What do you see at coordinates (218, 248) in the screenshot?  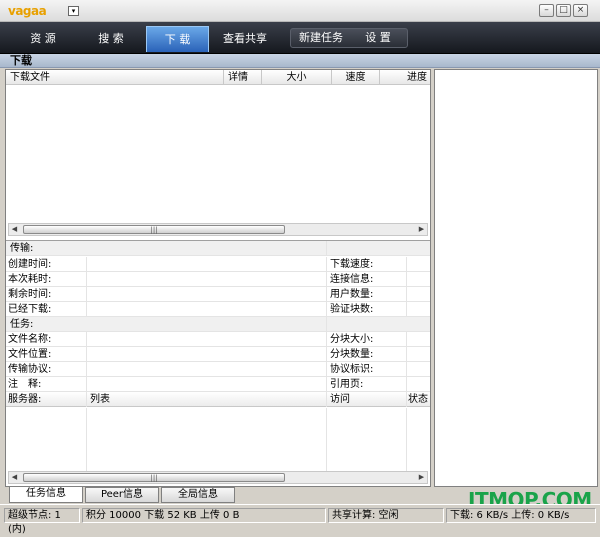 I see `transfer-header-row: 传输:` at bounding box center [218, 248].